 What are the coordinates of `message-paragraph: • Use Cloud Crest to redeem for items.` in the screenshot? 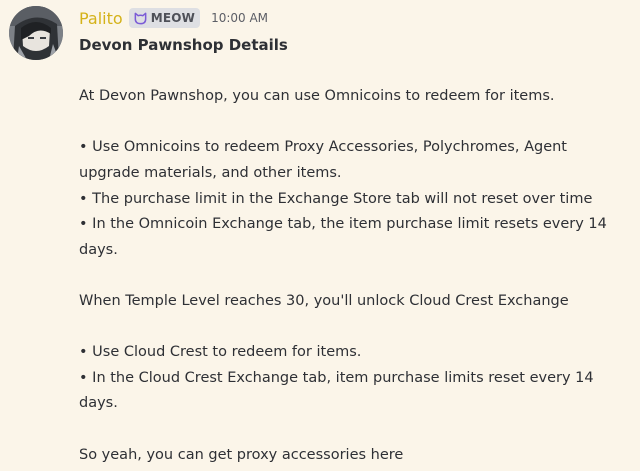 It's located at (220, 352).